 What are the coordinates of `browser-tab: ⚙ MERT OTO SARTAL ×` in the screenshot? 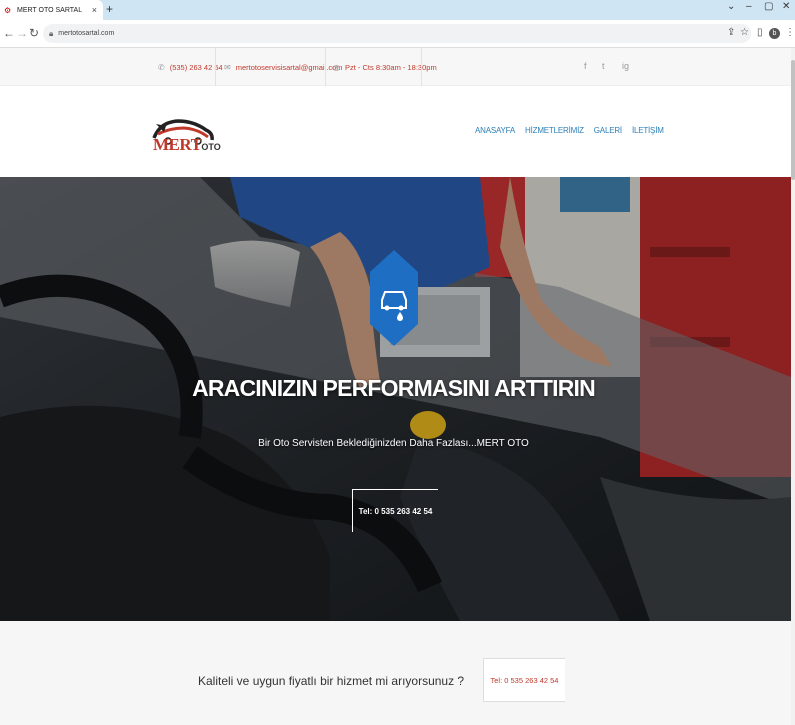 It's located at (51, 10).